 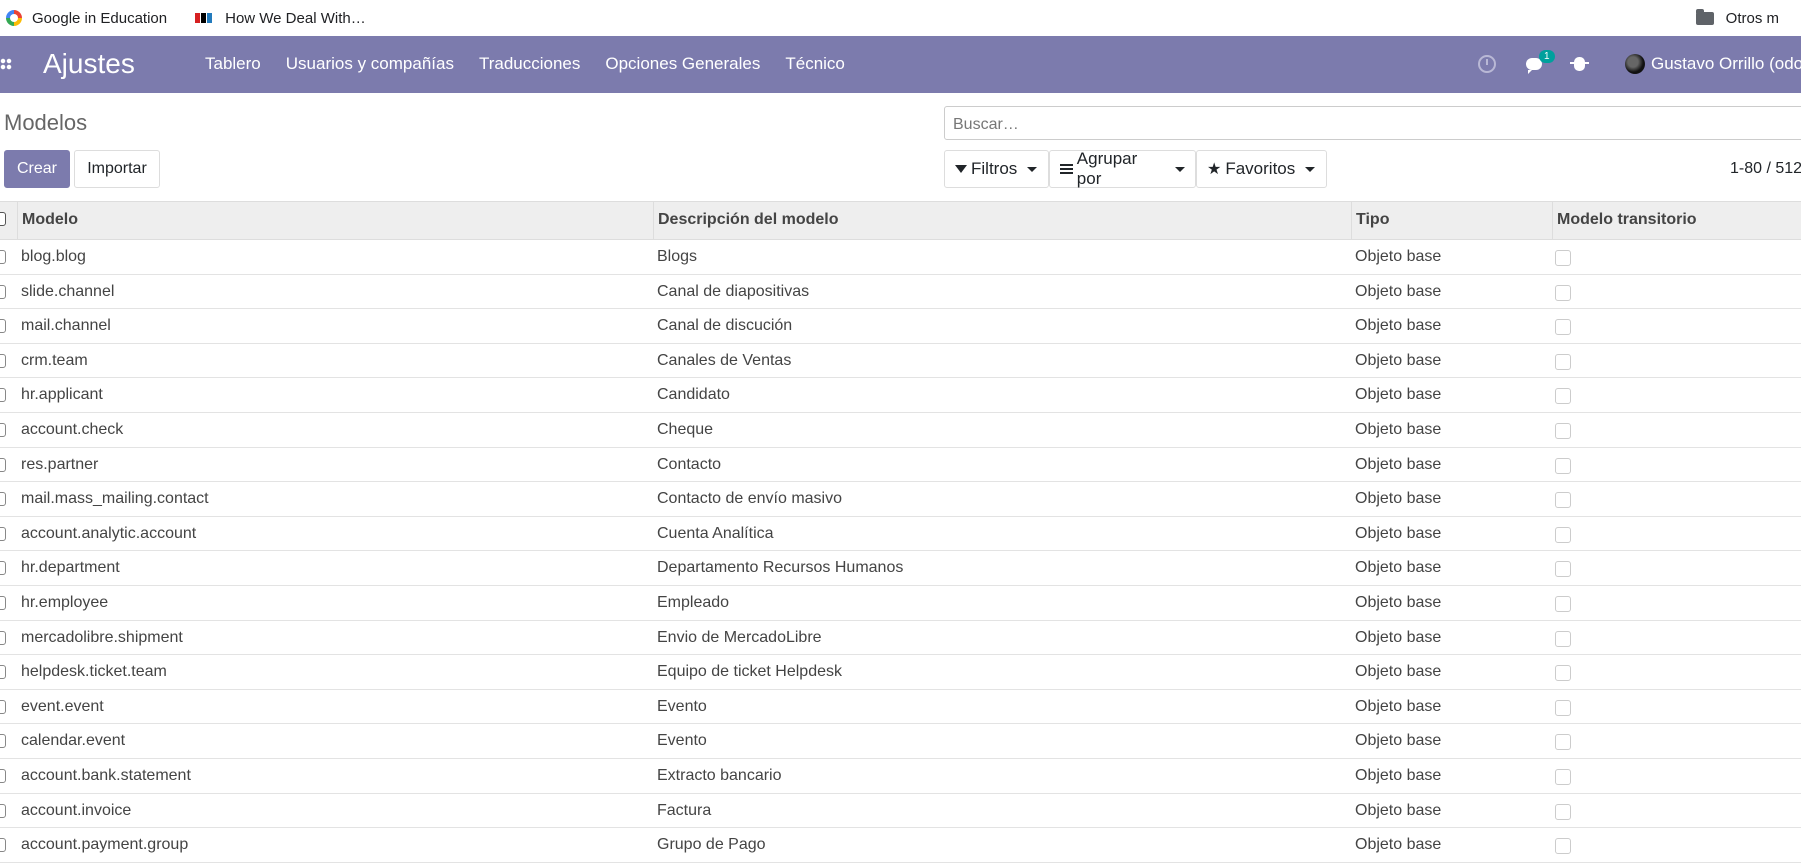 What do you see at coordinates (689, 464) in the screenshot?
I see `cell-descripcion: Contacto` at bounding box center [689, 464].